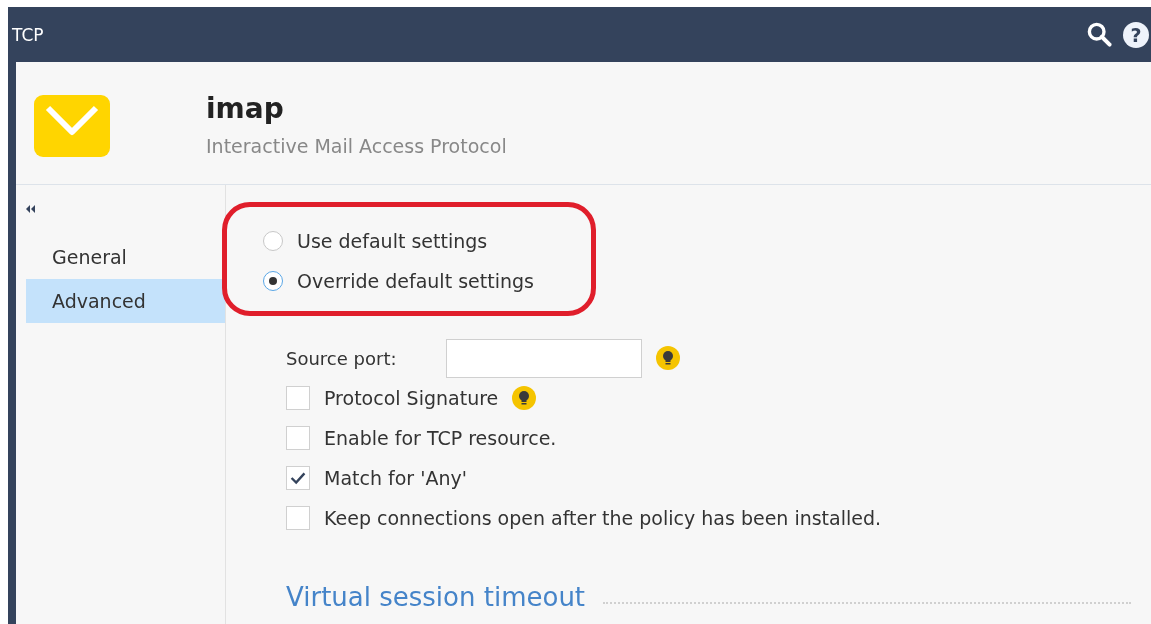 Image resolution: width=1151 pixels, height=624 pixels. Describe the element at coordinates (411, 398) in the screenshot. I see `checkbox-label: Protocol Signature` at that location.